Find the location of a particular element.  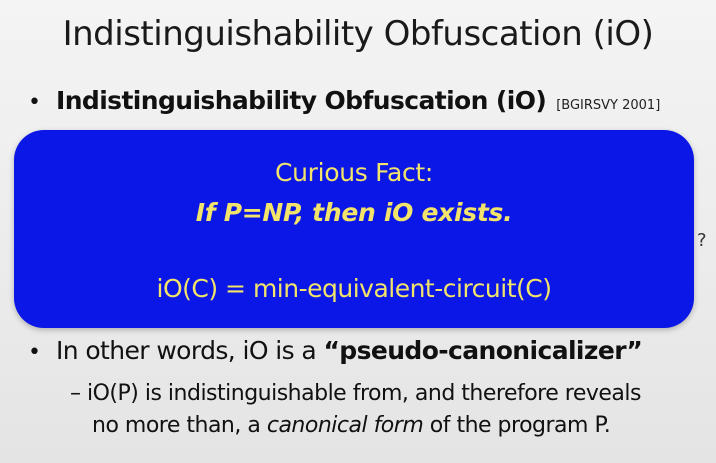

pseudo-canonicalizer-term: “pseudo-canonicalizer” is located at coordinates (483, 350).